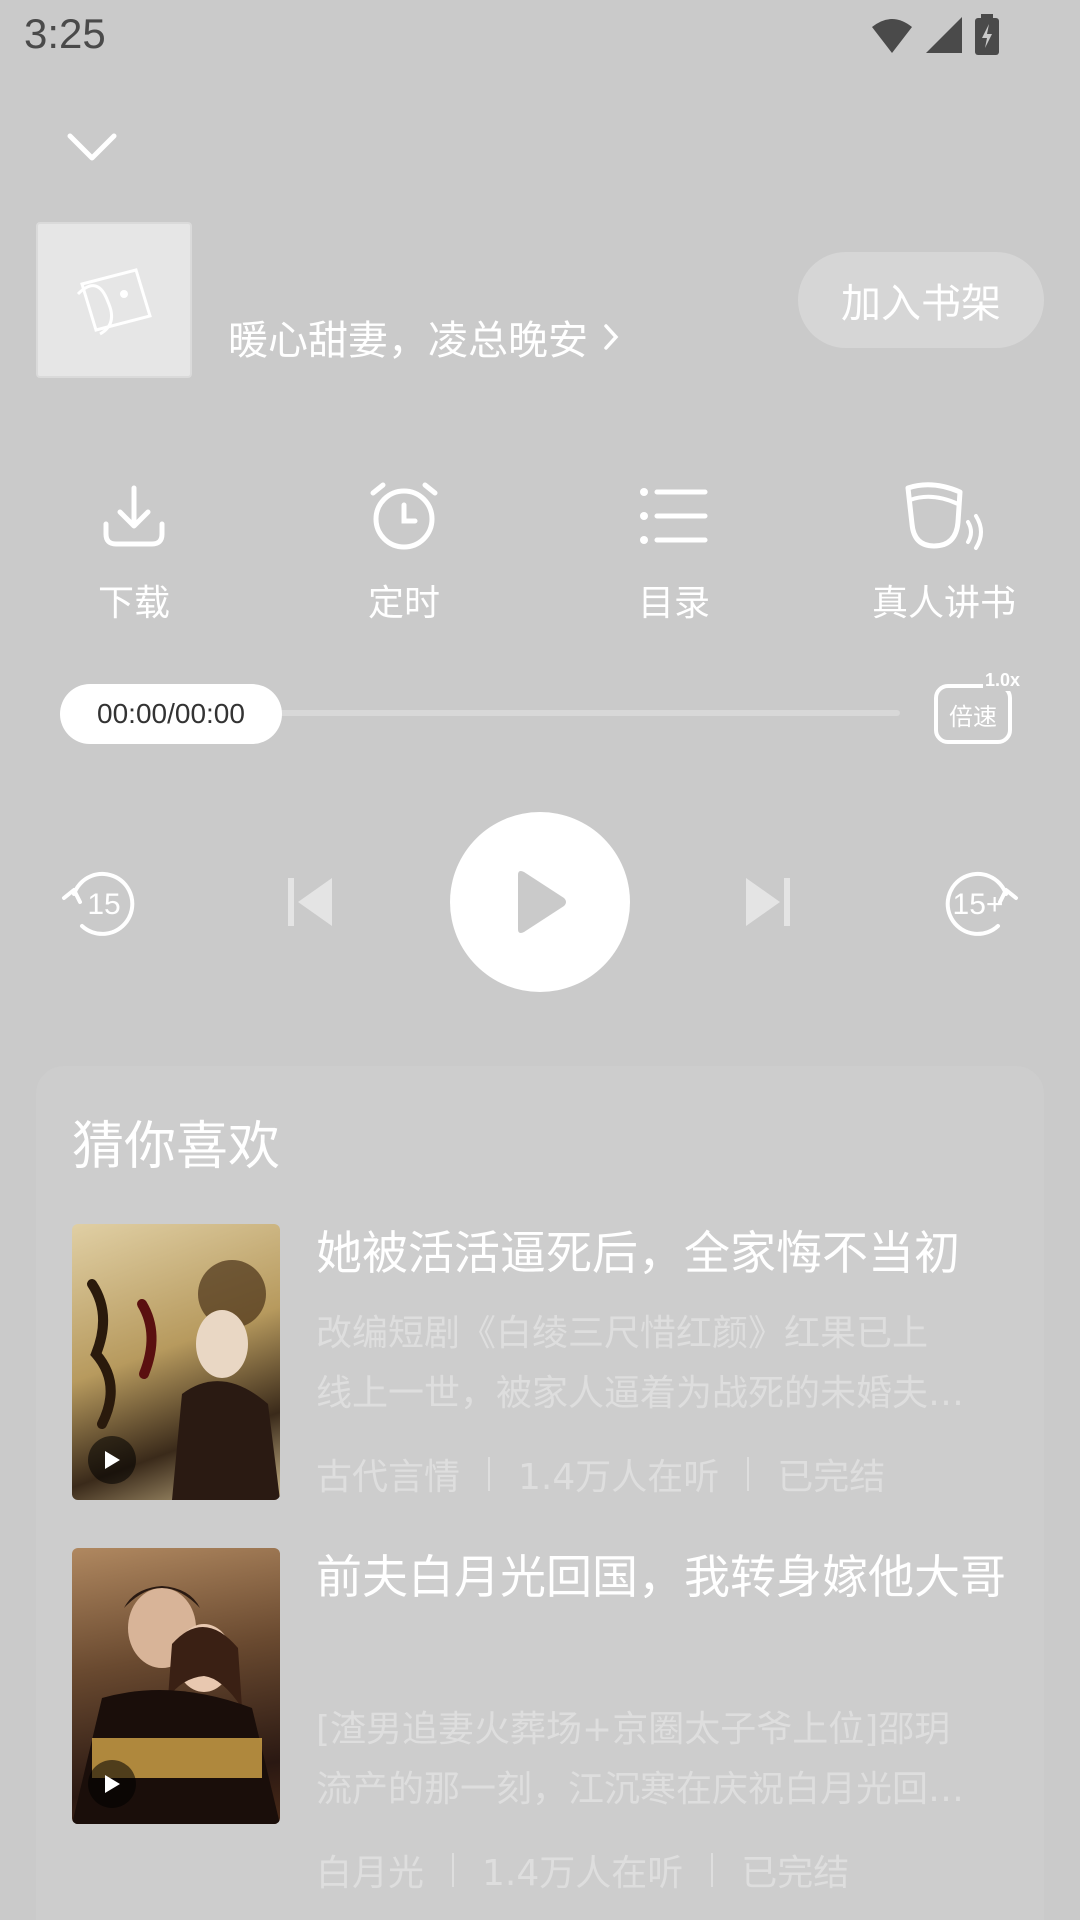 The image size is (1080, 1920). I want to click on rewind-15-icon: 15, so click(98, 903).